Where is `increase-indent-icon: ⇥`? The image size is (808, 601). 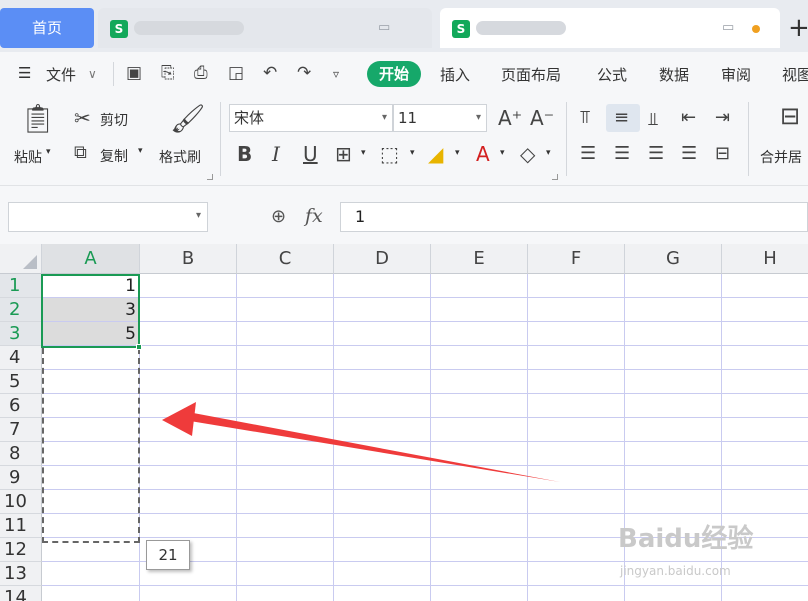 increase-indent-icon: ⇥ is located at coordinates (722, 118).